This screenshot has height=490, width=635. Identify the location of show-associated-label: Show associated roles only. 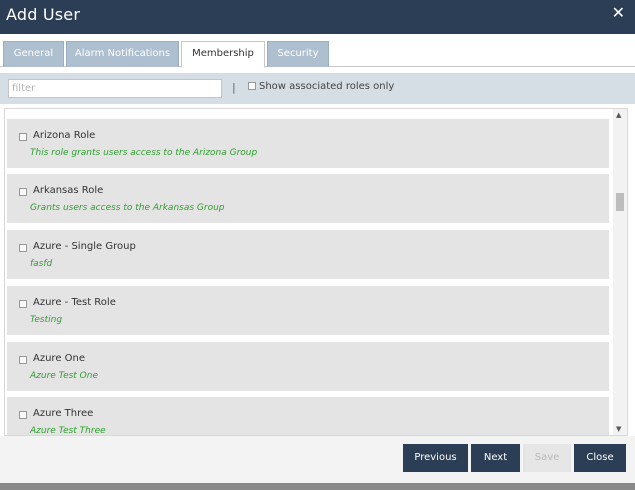
(327, 86).